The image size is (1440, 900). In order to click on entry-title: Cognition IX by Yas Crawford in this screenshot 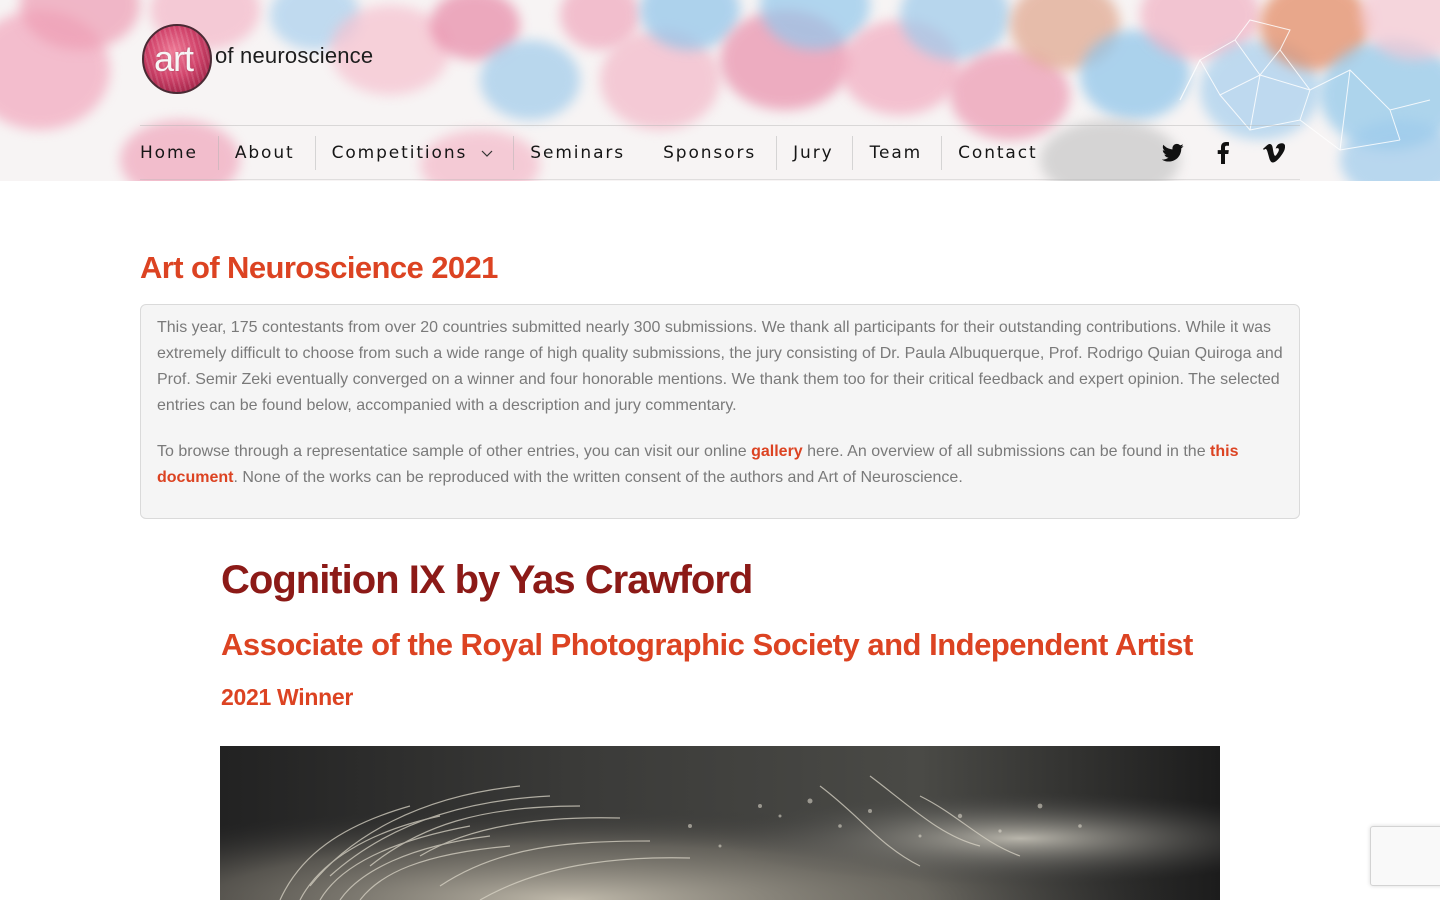, I will do `click(487, 580)`.